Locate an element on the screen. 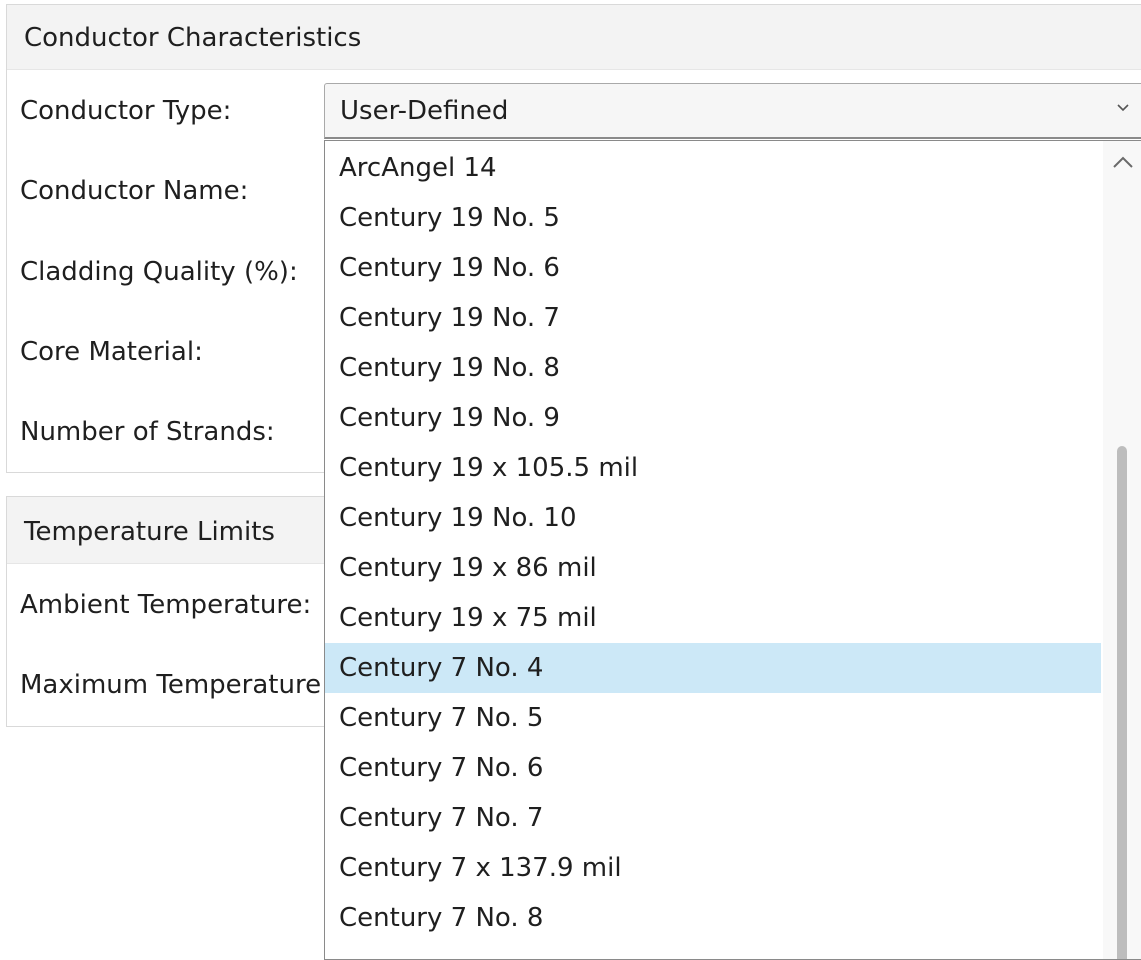 The height and width of the screenshot is (960, 1141). conductor-type-selected-value: User-Defined is located at coordinates (424, 111).